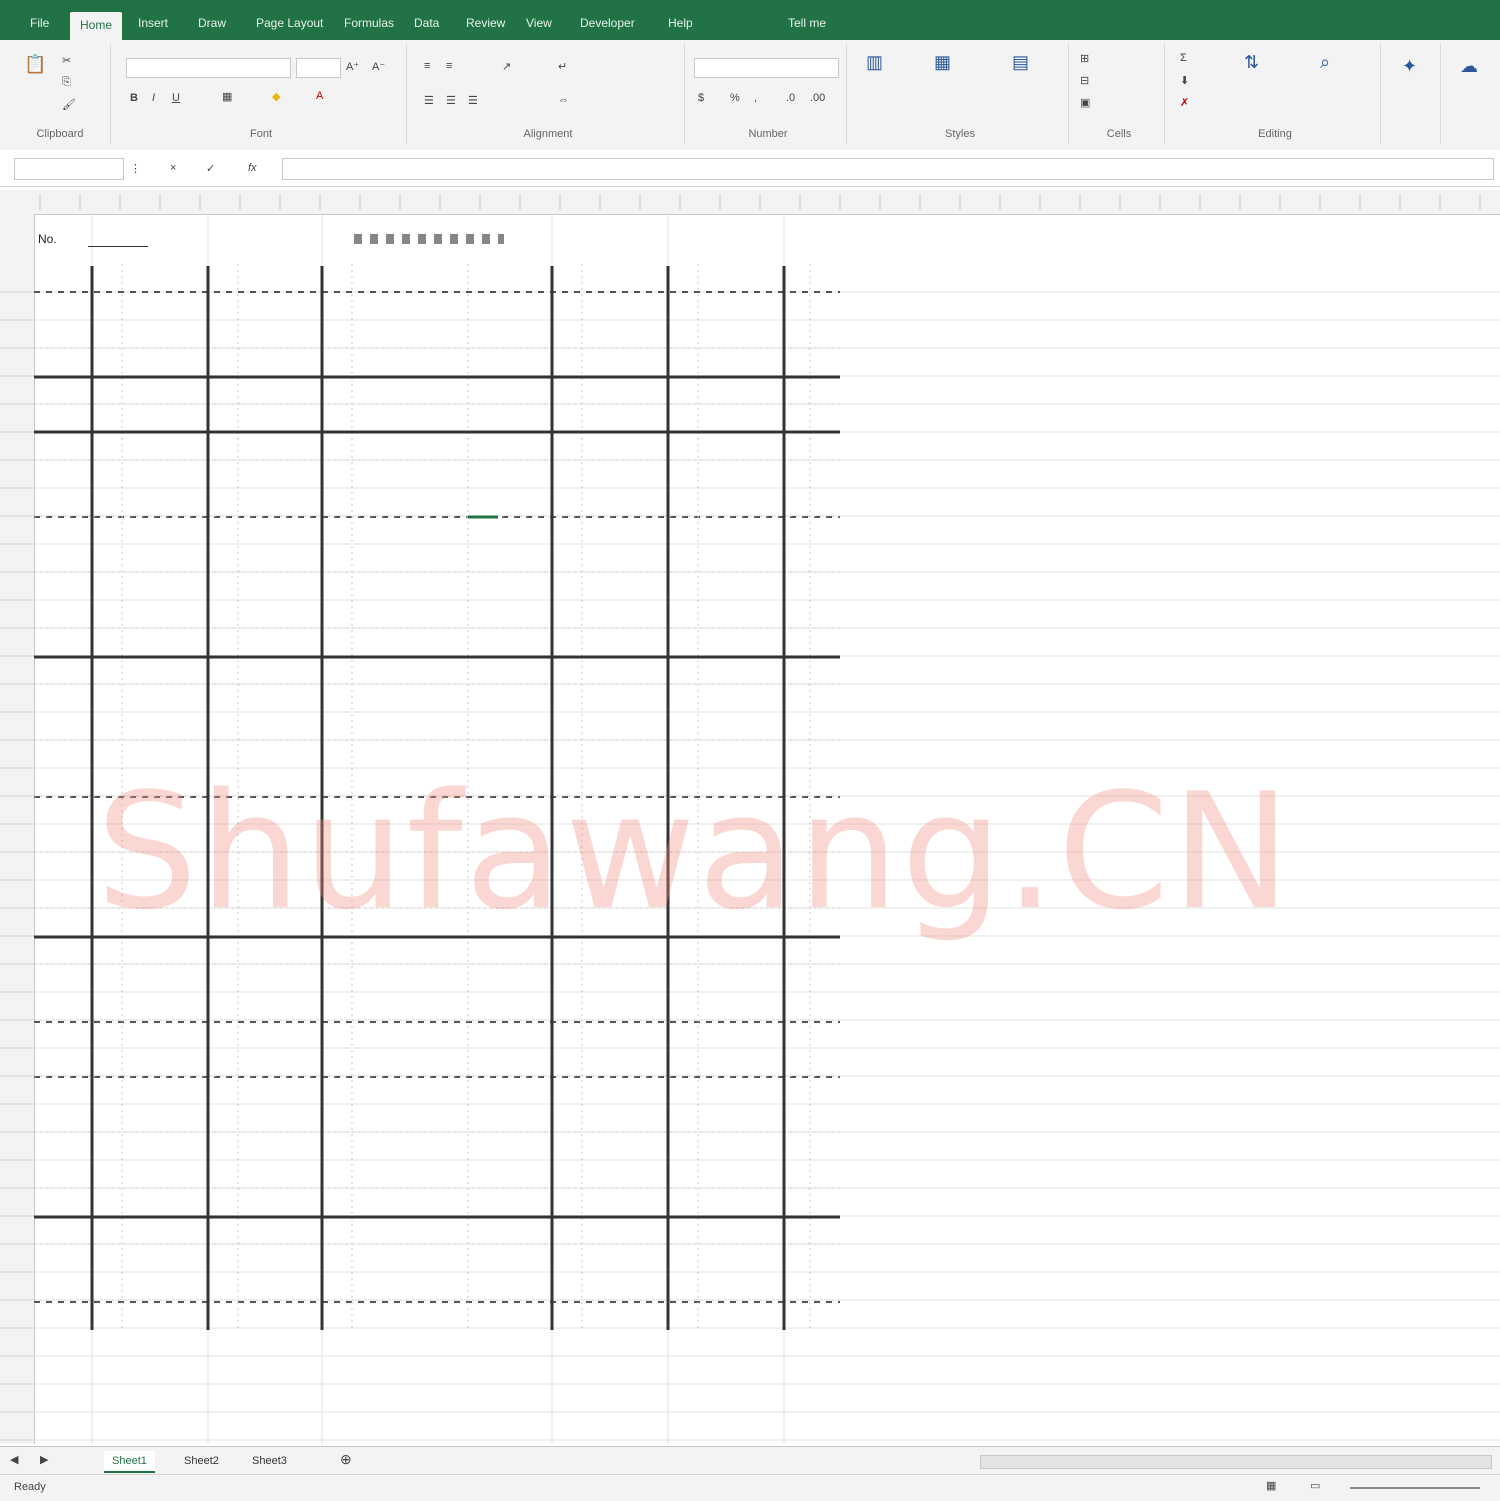 Image resolution: width=1500 pixels, height=1501 pixels. What do you see at coordinates (1020, 62) in the screenshot?
I see `cell-styles-button: ▤` at bounding box center [1020, 62].